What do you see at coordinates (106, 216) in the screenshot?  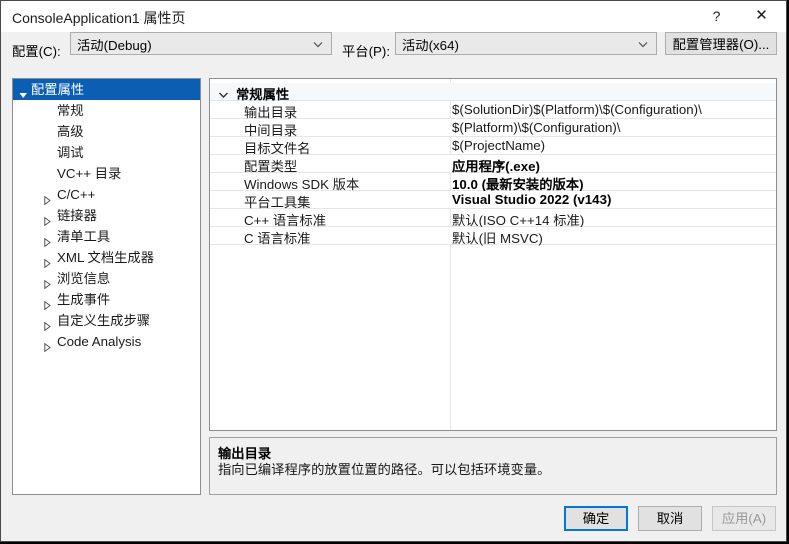 I see `tree-item: 链接器` at bounding box center [106, 216].